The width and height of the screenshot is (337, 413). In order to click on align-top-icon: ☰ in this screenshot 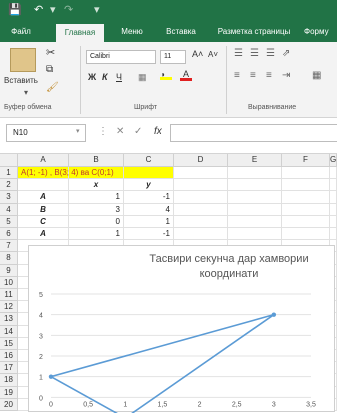, I will do `click(238, 53)`.